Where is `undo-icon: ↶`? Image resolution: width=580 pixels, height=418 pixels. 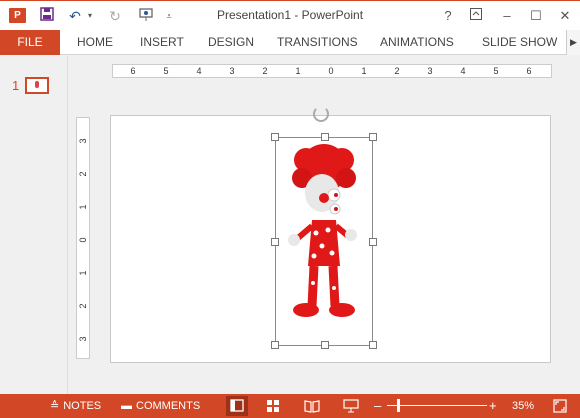 undo-icon: ↶ is located at coordinates (75, 16).